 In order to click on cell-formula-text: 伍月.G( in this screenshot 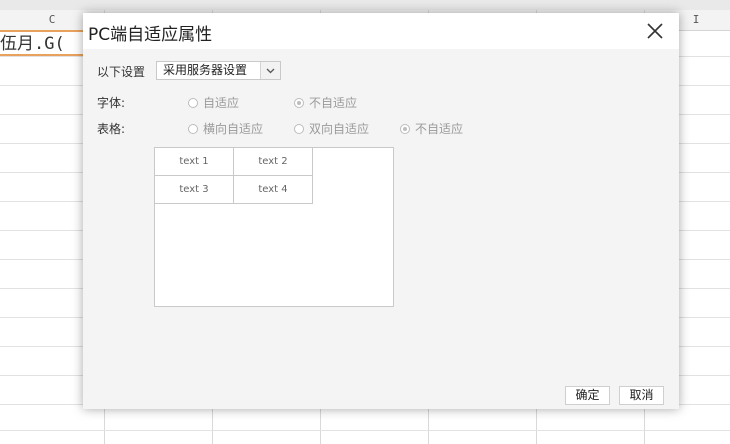, I will do `click(32, 43)`.